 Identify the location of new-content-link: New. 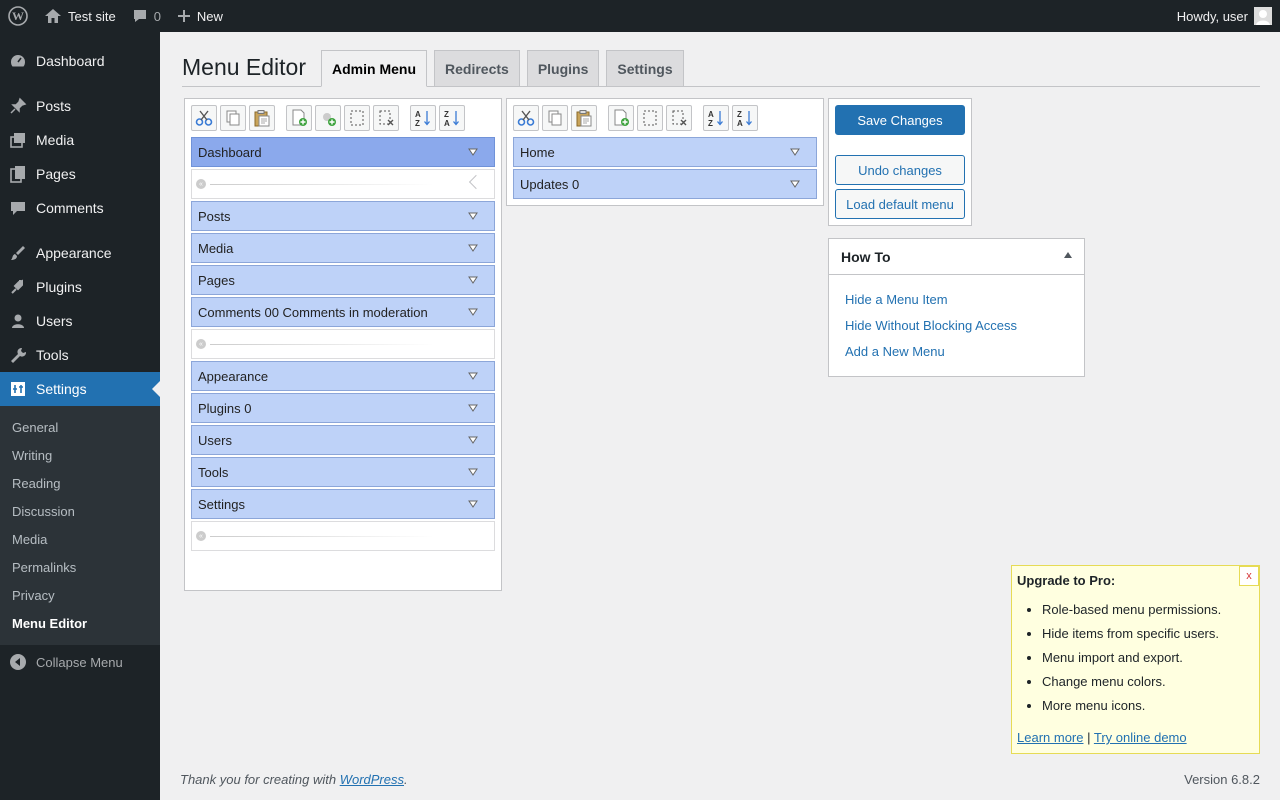
(200, 16).